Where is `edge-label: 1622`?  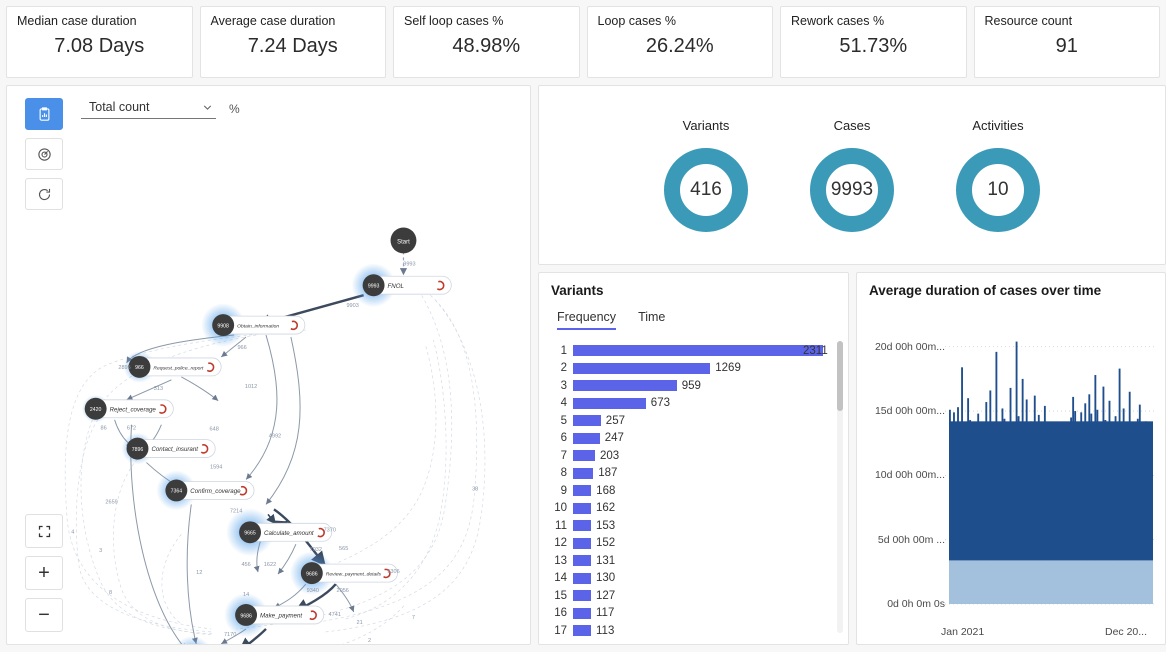 edge-label: 1622 is located at coordinates (270, 565).